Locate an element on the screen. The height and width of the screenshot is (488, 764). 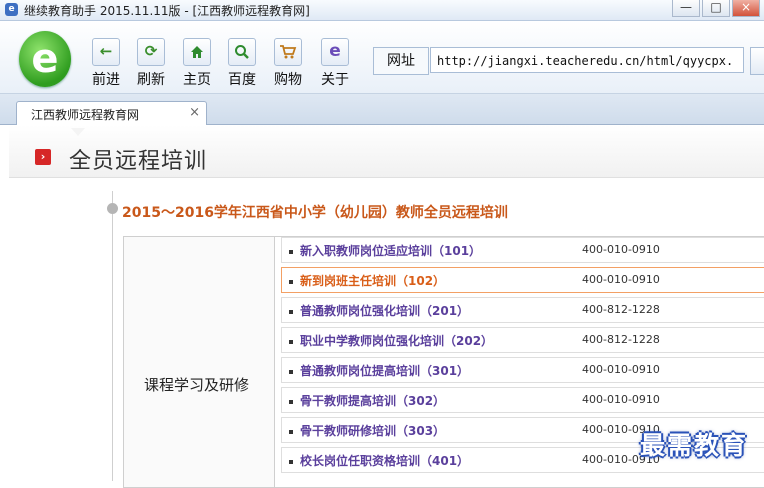
course-name-link: 普通教师岗位强化培训（201） is located at coordinates (379, 310).